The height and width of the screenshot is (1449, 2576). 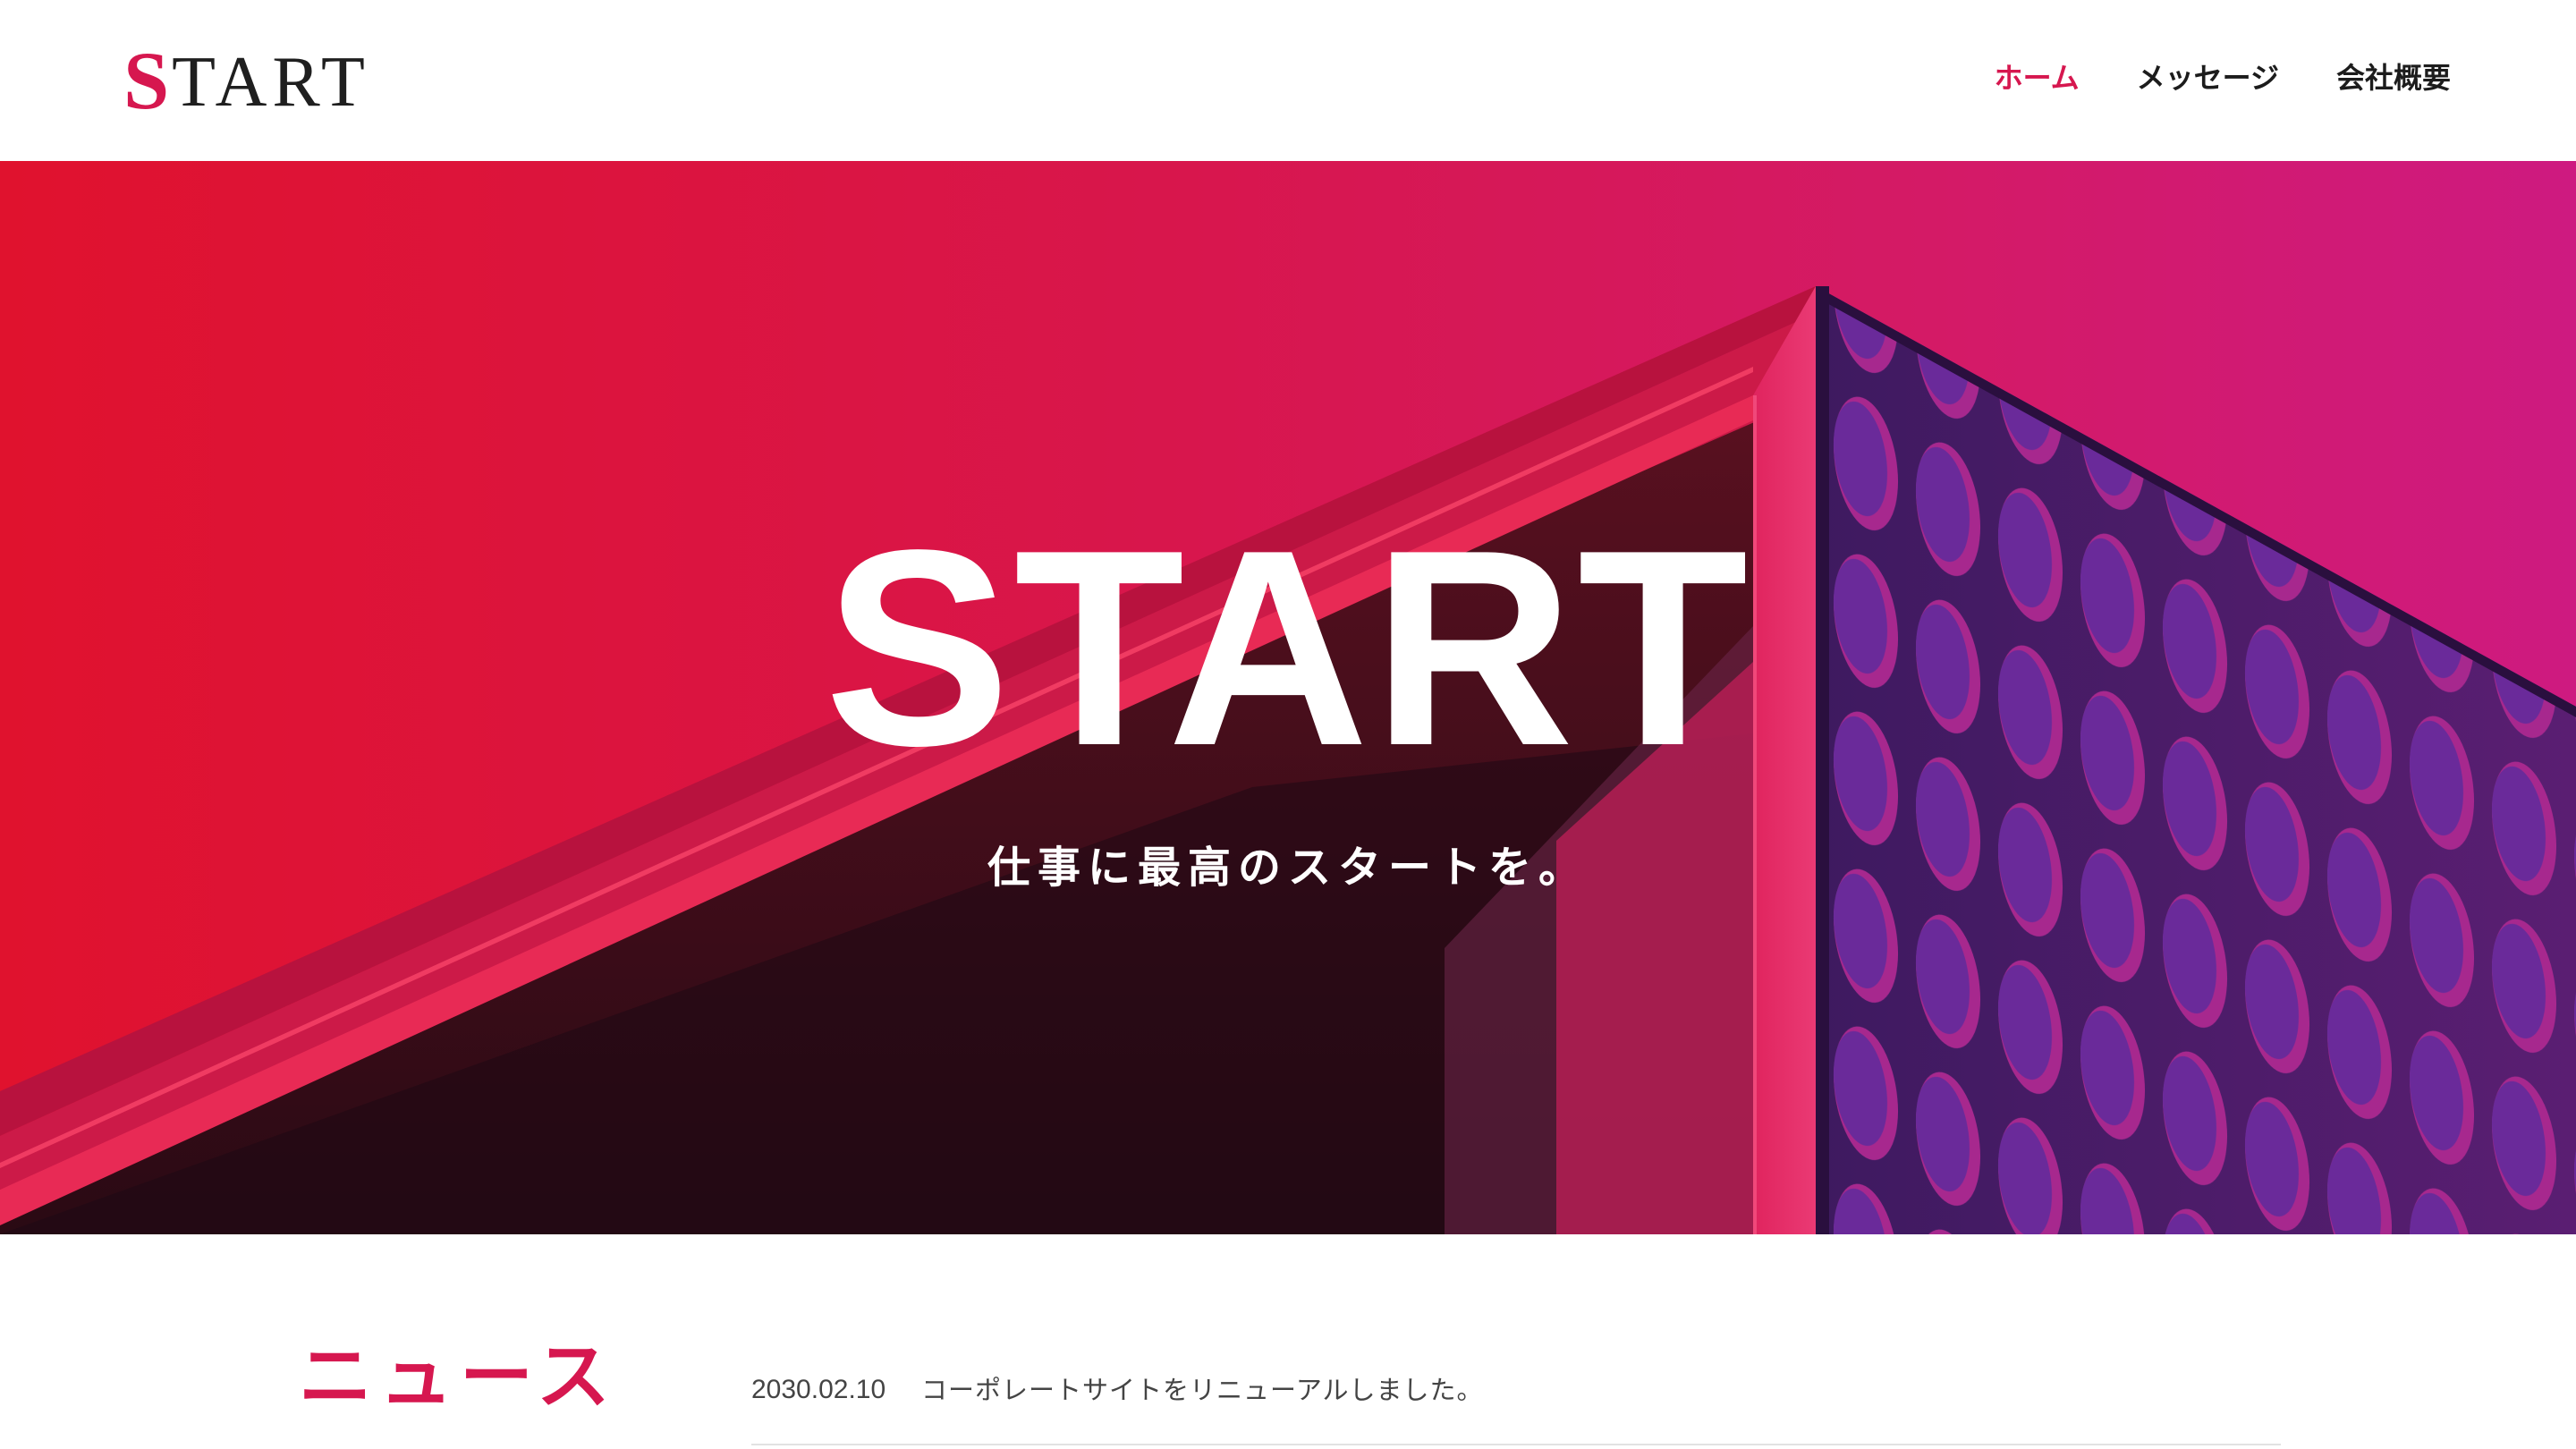 What do you see at coordinates (1516, 1407) in the screenshot?
I see `news-item: 2030.02.10 コーポレートサイトをリニューアルしました。` at bounding box center [1516, 1407].